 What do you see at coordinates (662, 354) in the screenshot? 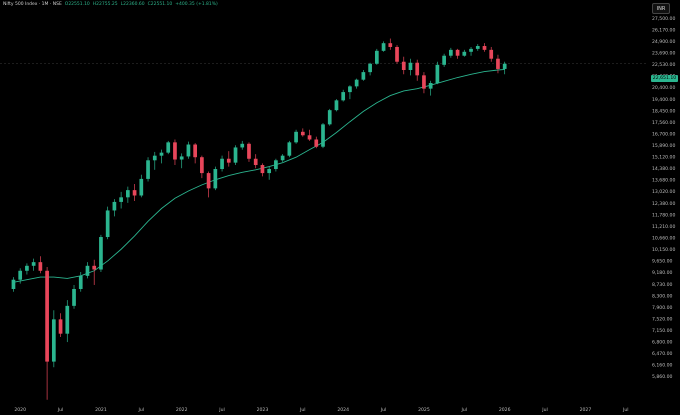
I see `y-tick-label: 6,470.00` at bounding box center [662, 354].